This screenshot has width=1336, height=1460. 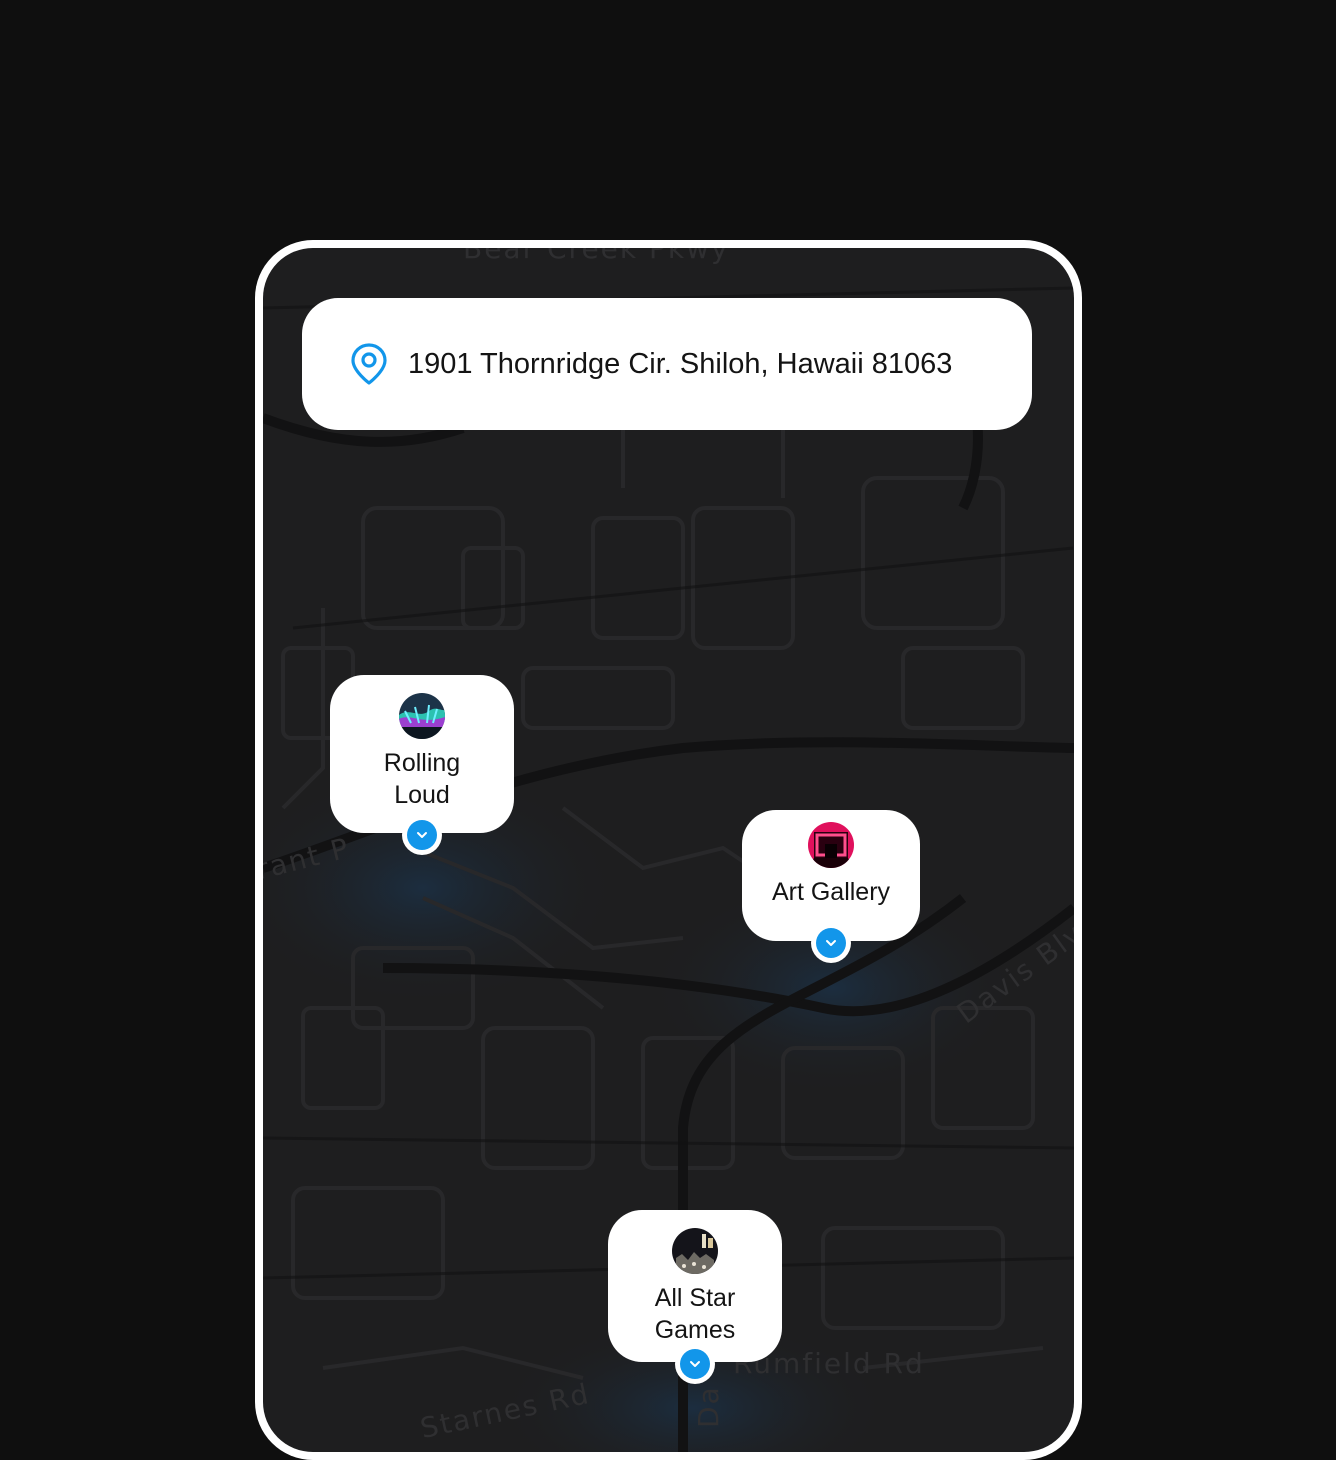 I want to click on place-name-line-2: Loud, so click(x=422, y=795).